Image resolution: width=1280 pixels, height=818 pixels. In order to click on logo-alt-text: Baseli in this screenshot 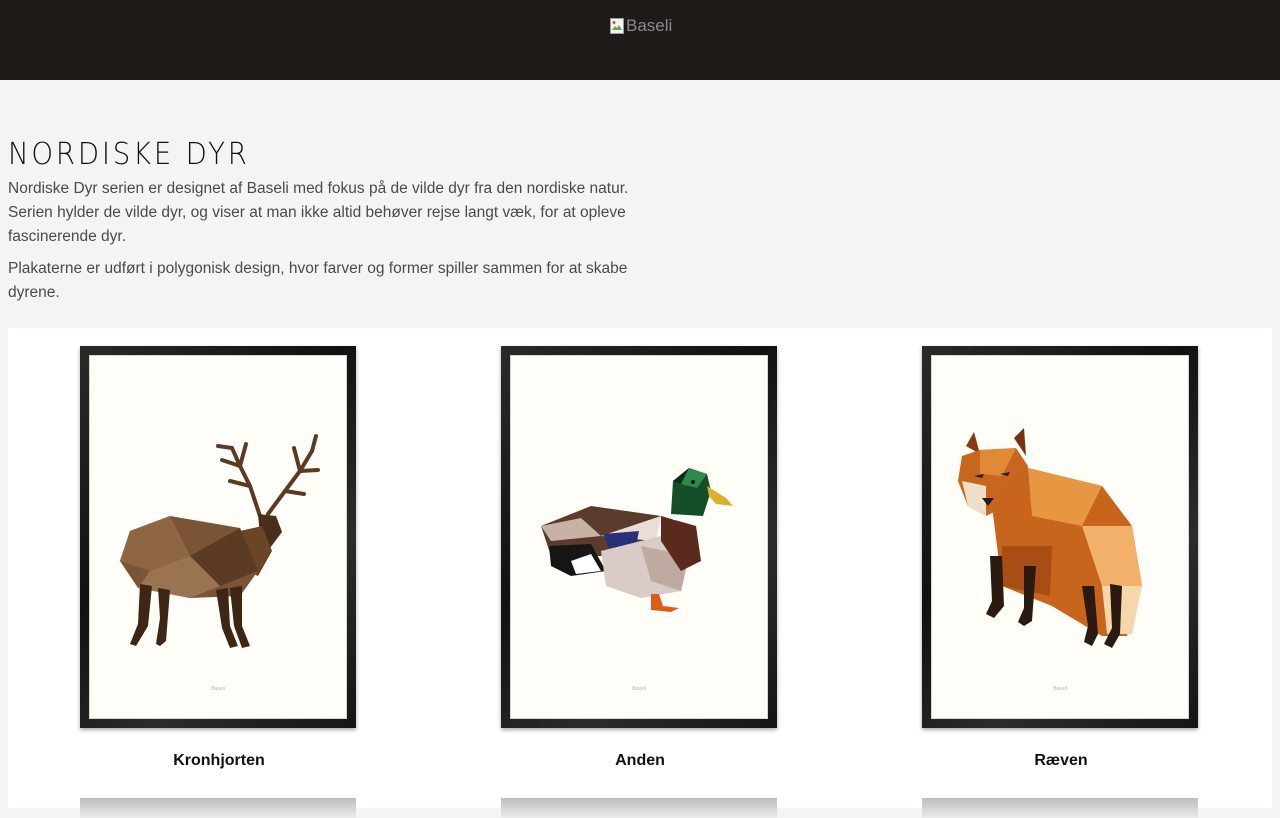, I will do `click(649, 25)`.